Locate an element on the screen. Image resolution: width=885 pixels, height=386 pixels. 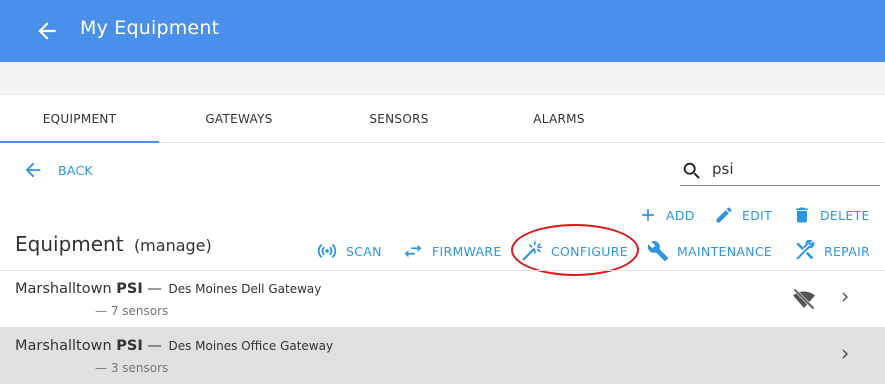
back-button: BACK is located at coordinates (57, 170).